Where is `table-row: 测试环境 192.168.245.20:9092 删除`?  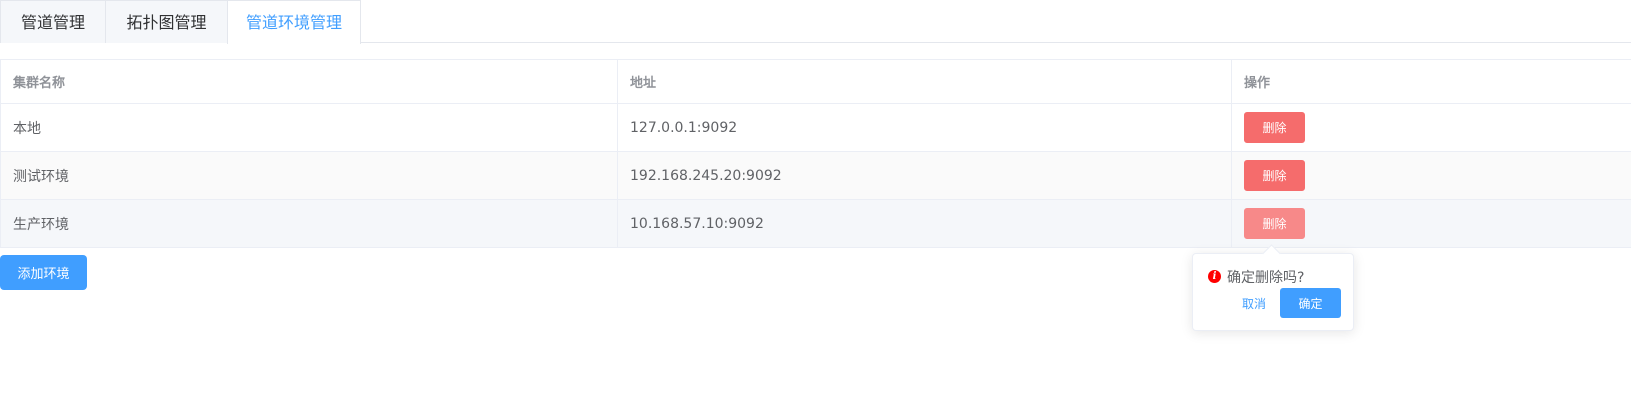
table-row: 测试环境 192.168.245.20:9092 删除 is located at coordinates (815, 176).